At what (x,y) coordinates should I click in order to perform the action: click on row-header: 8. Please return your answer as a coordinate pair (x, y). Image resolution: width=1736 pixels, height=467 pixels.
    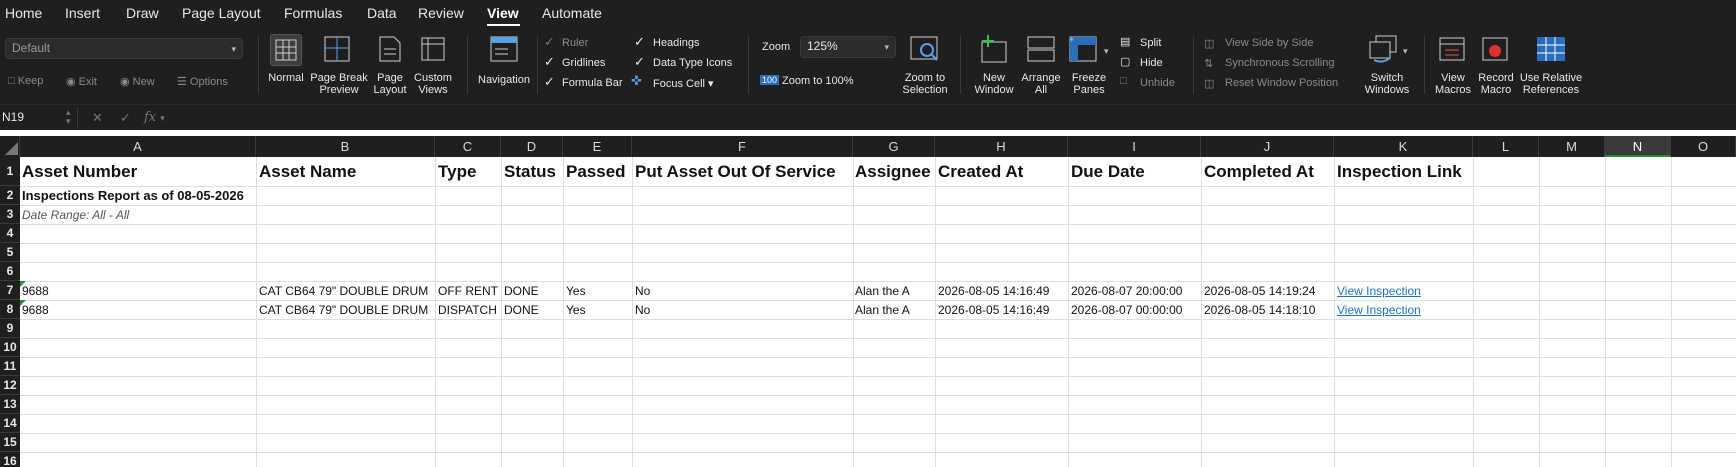
    Looking at the image, I should click on (10, 309).